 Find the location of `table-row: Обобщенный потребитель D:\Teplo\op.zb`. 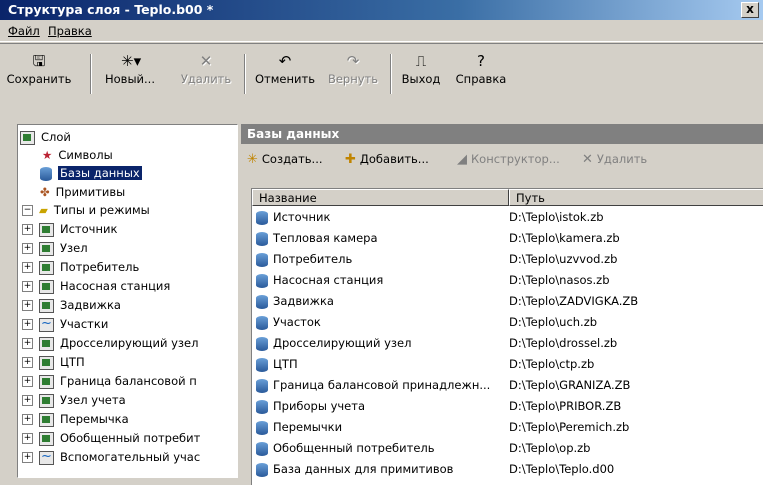

table-row: Обобщенный потребитель D:\Teplo\op.zb is located at coordinates (507, 448).